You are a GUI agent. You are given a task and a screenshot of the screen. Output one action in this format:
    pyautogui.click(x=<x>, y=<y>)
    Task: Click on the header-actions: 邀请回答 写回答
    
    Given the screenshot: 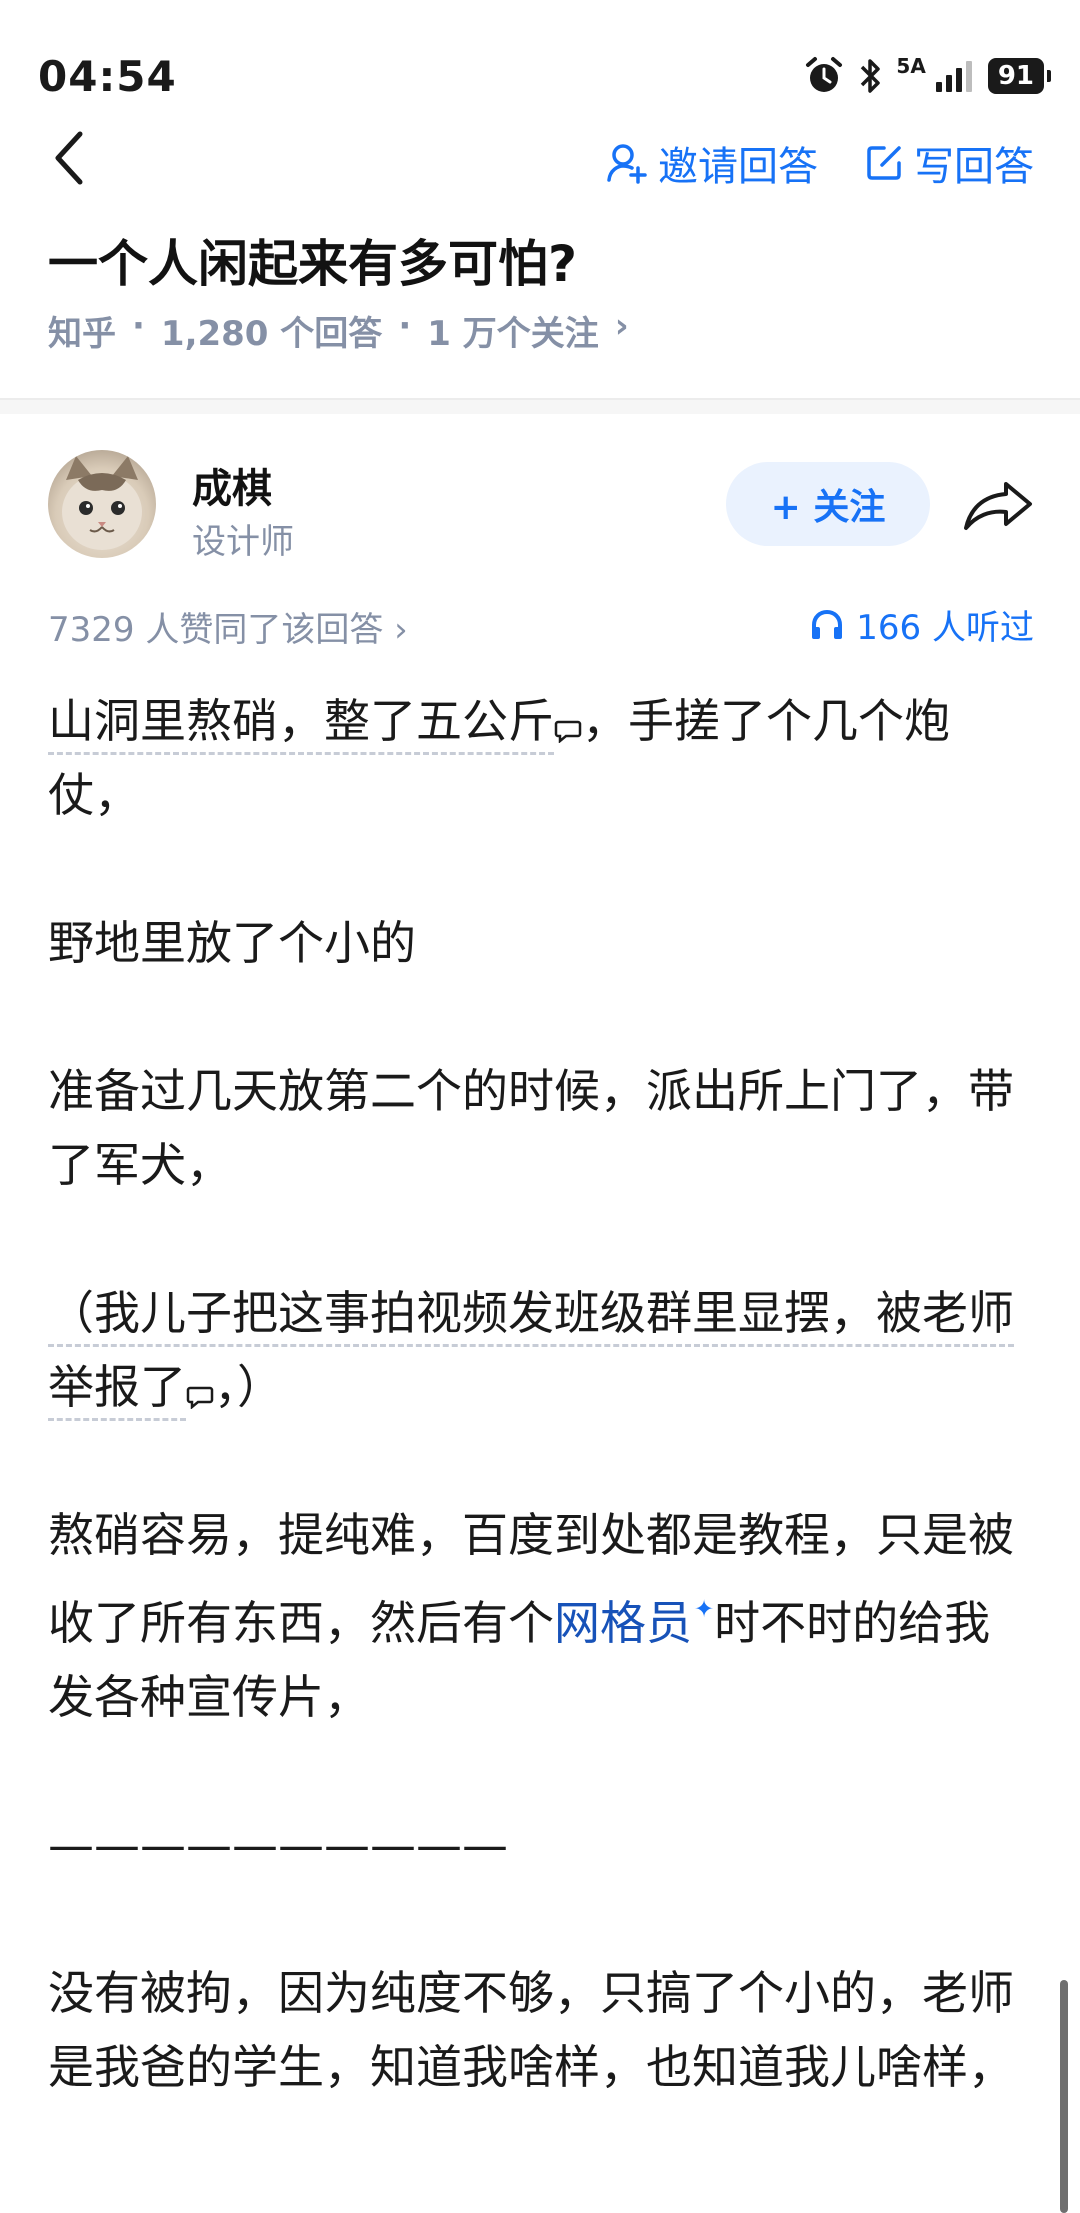 What is the action you would take?
    pyautogui.click(x=820, y=163)
    